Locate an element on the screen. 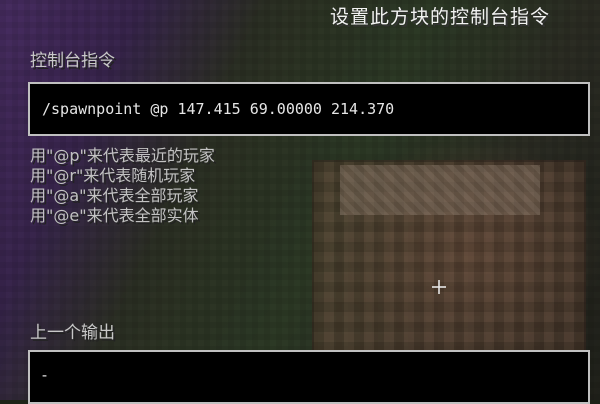 The height and width of the screenshot is (404, 600). command-block-top is located at coordinates (440, 190).